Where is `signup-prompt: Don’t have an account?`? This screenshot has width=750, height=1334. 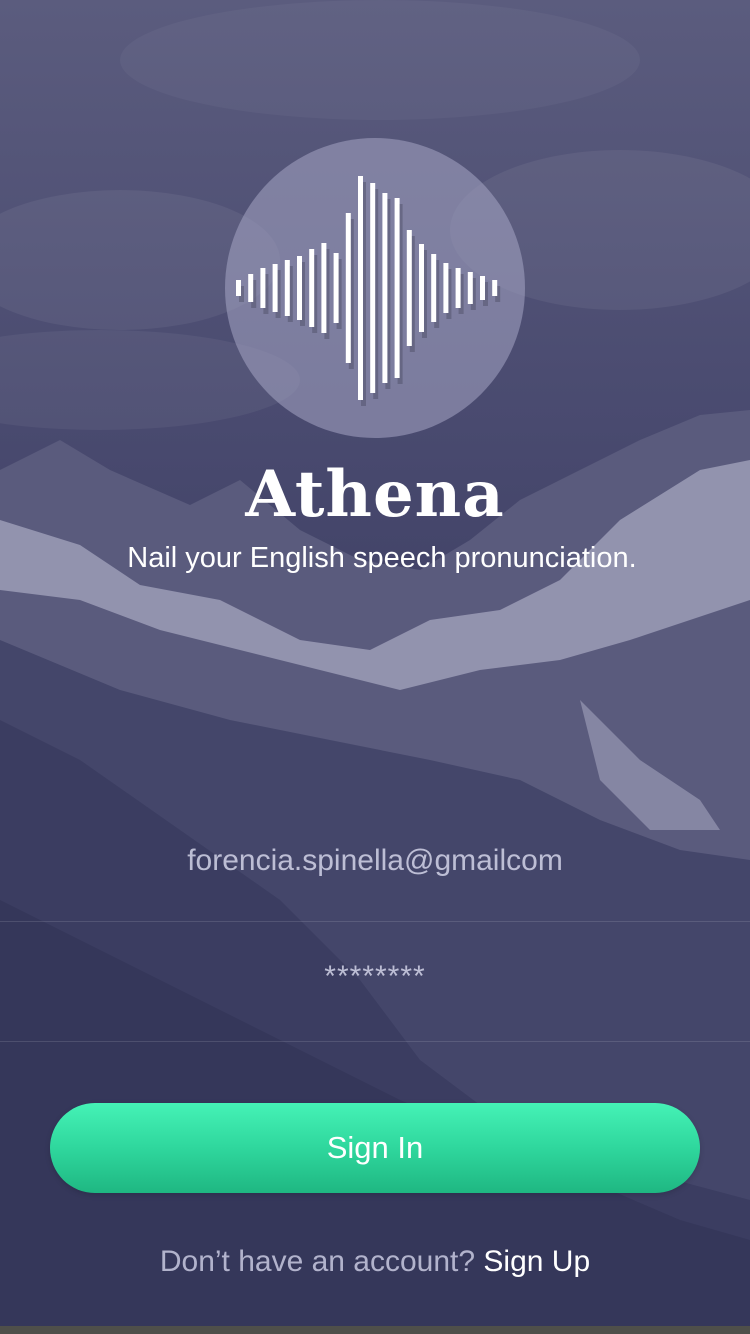 signup-prompt: Don’t have an account? is located at coordinates (317, 1261).